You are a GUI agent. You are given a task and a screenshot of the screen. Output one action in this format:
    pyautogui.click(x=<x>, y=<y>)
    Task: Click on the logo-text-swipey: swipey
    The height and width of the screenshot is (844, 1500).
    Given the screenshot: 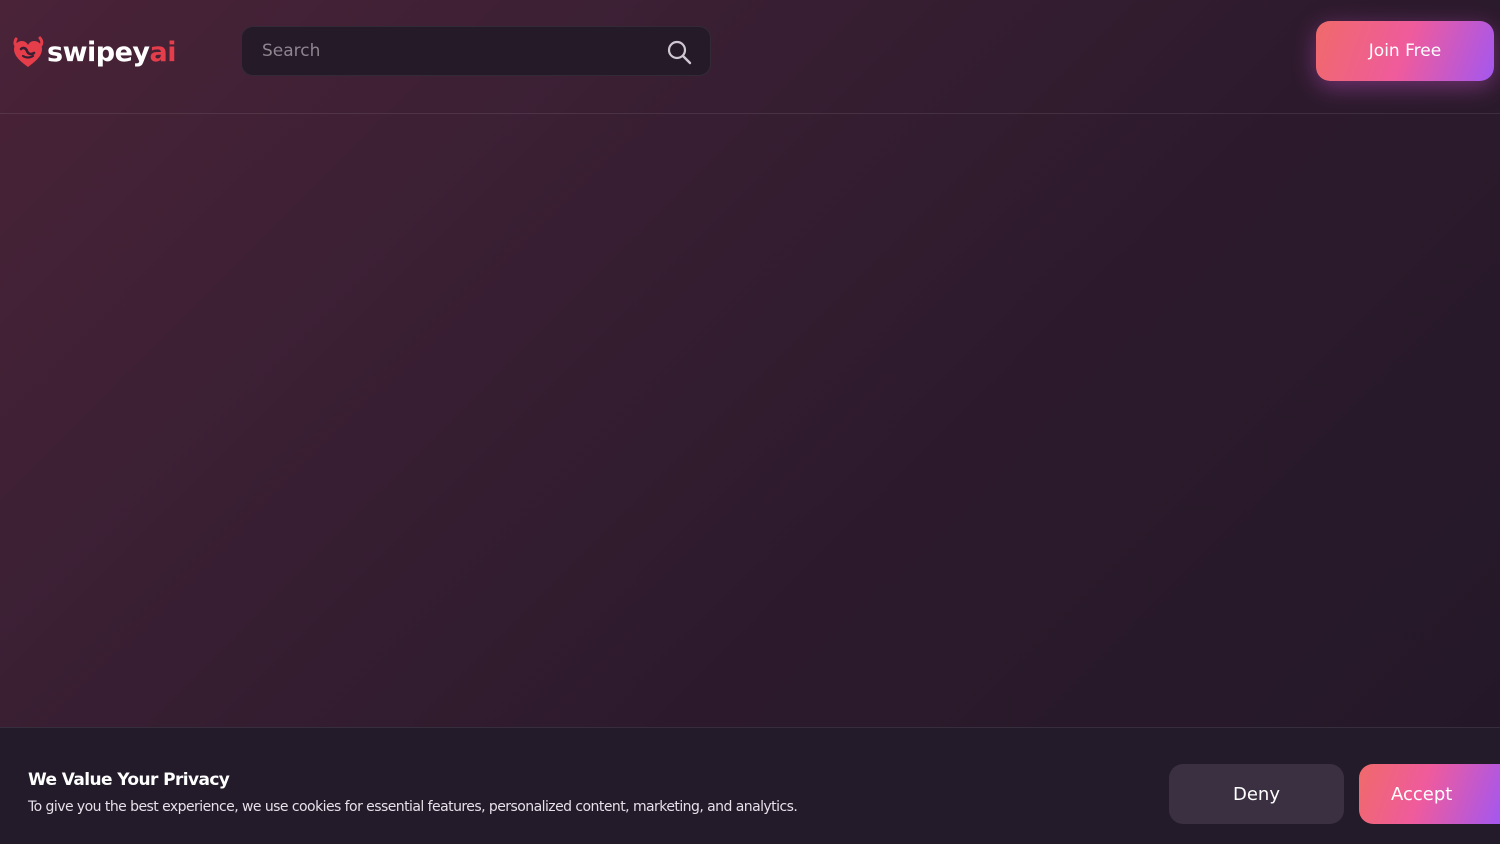 What is the action you would take?
    pyautogui.click(x=98, y=52)
    